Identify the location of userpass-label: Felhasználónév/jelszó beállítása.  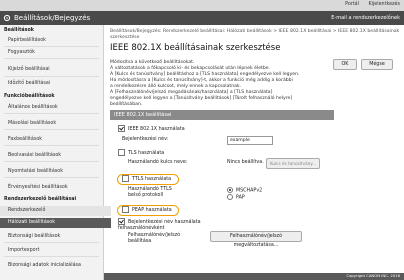
(154, 238).